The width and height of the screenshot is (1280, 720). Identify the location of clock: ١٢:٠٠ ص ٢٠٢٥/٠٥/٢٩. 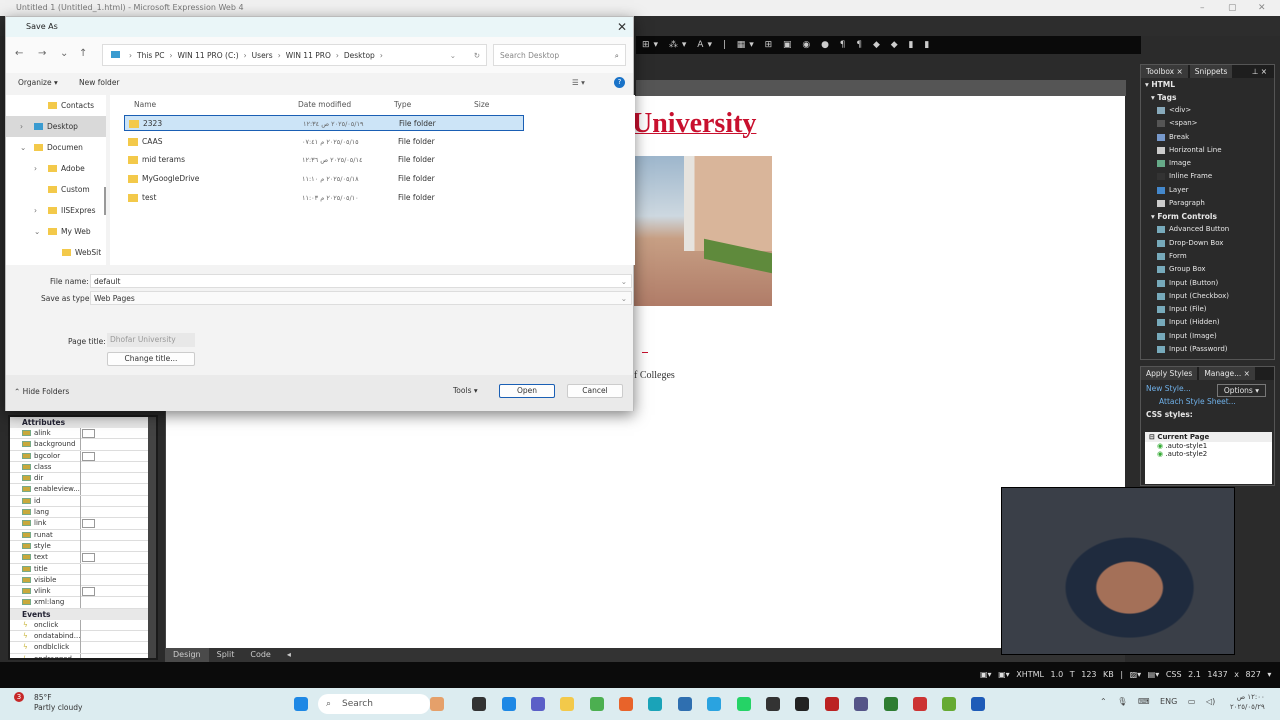
(1247, 702).